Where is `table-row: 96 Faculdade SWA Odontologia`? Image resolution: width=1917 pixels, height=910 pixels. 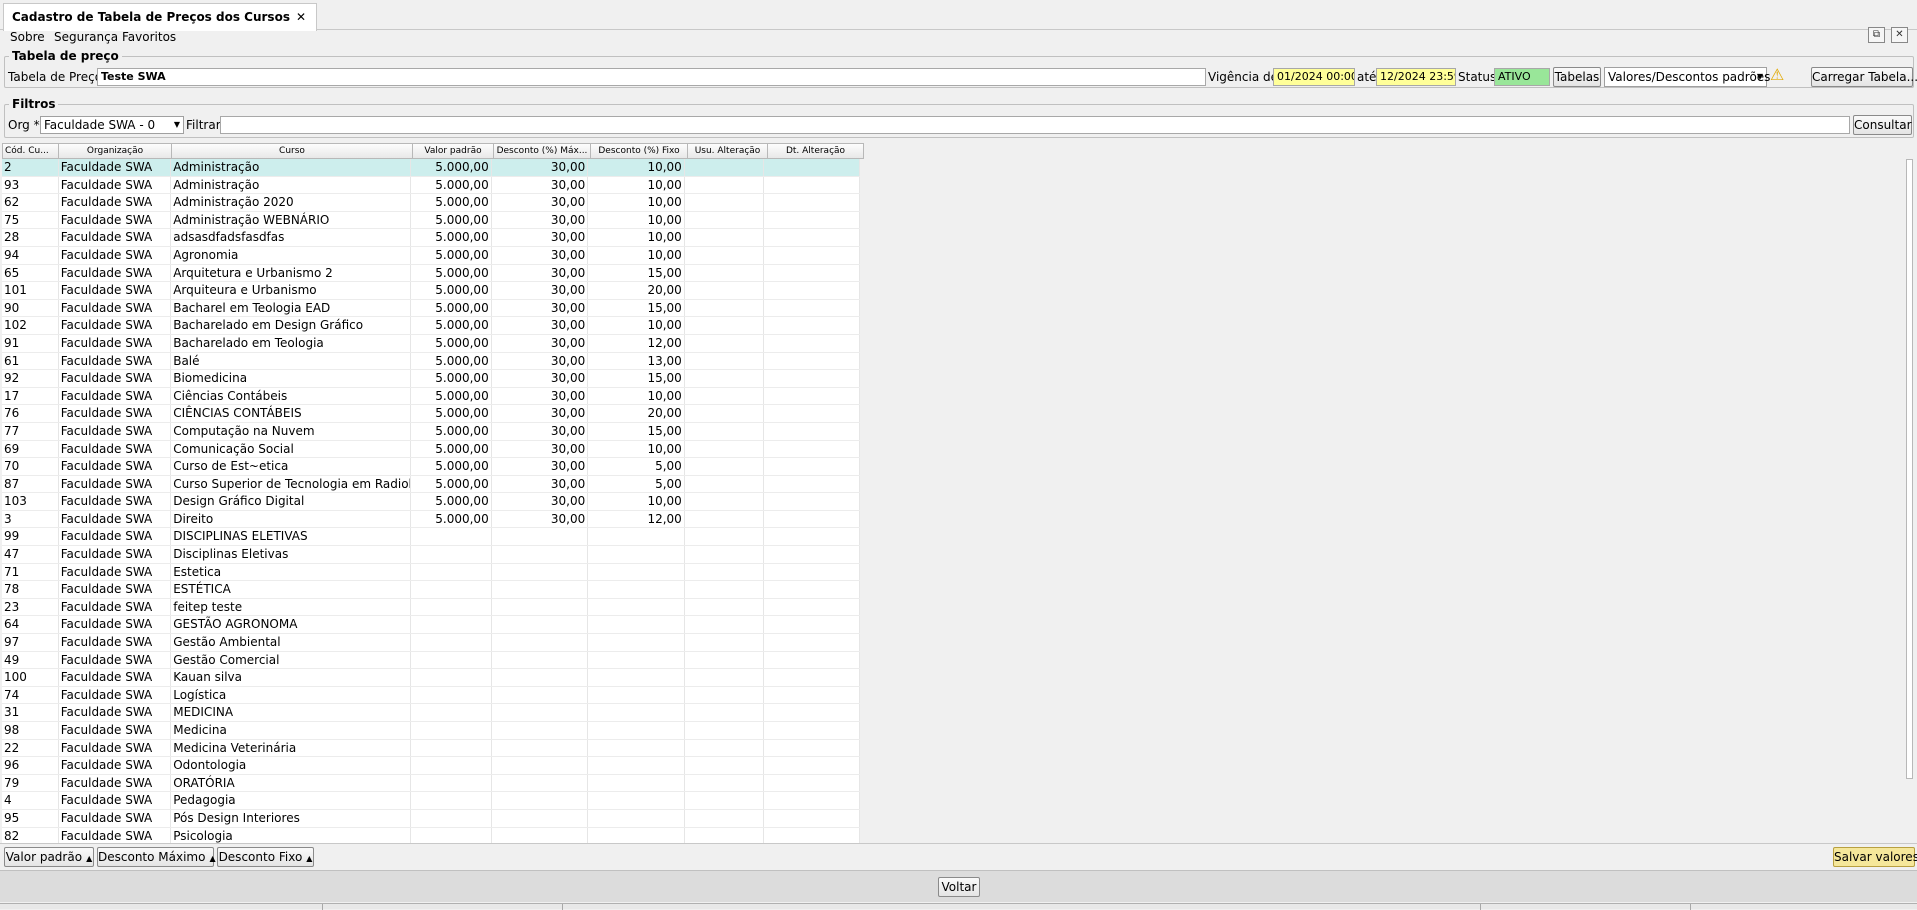 table-row: 96 Faculdade SWA Odontologia is located at coordinates (431, 766).